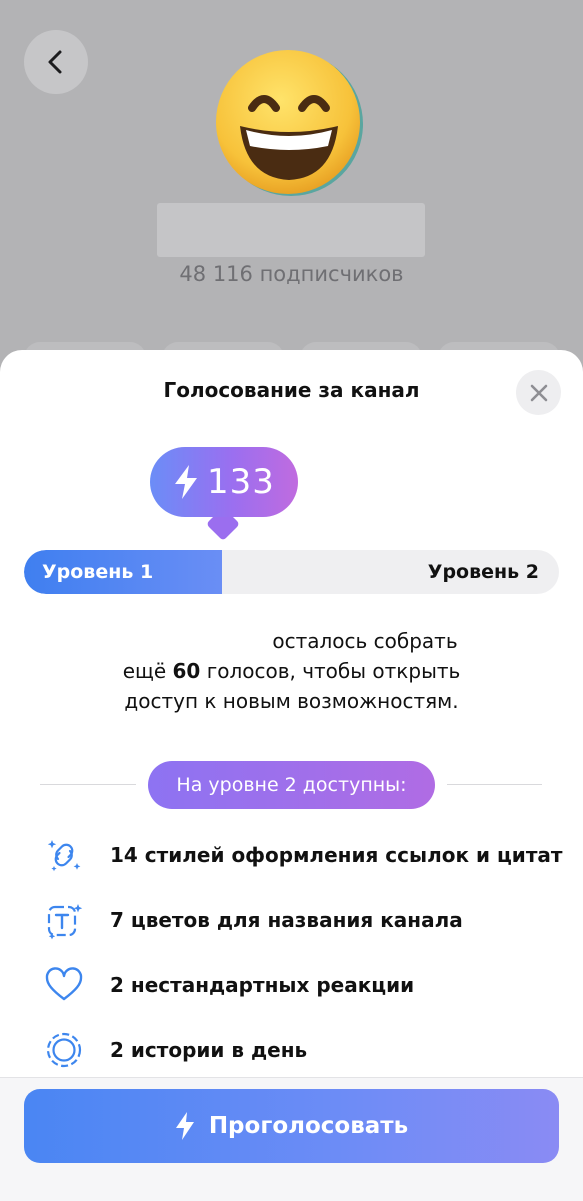  I want to click on close-button, so click(538, 392).